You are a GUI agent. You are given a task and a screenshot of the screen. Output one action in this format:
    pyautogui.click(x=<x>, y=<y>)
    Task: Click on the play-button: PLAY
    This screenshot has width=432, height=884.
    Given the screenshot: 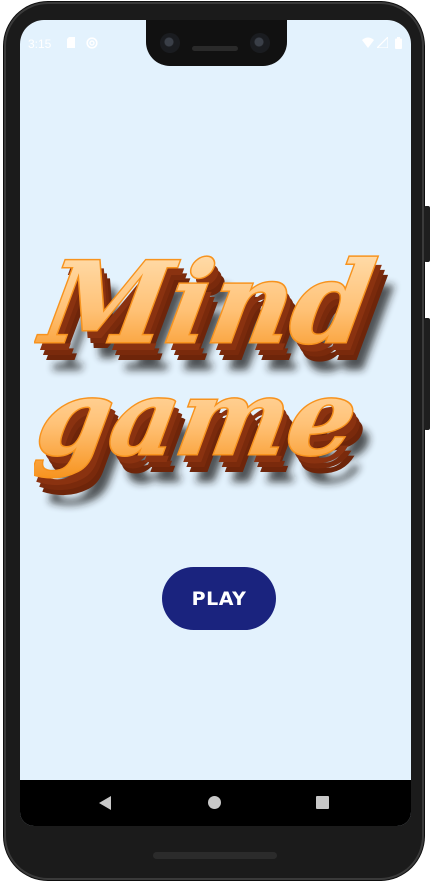 What is the action you would take?
    pyautogui.click(x=219, y=598)
    